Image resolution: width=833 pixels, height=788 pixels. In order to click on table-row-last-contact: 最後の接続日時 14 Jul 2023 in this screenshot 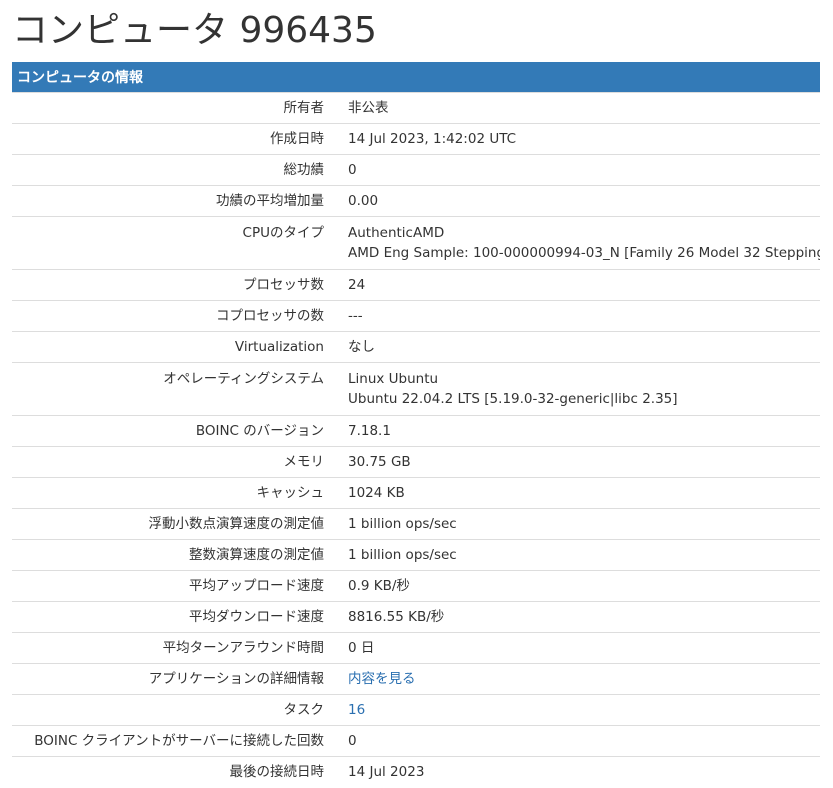, I will do `click(416, 771)`.